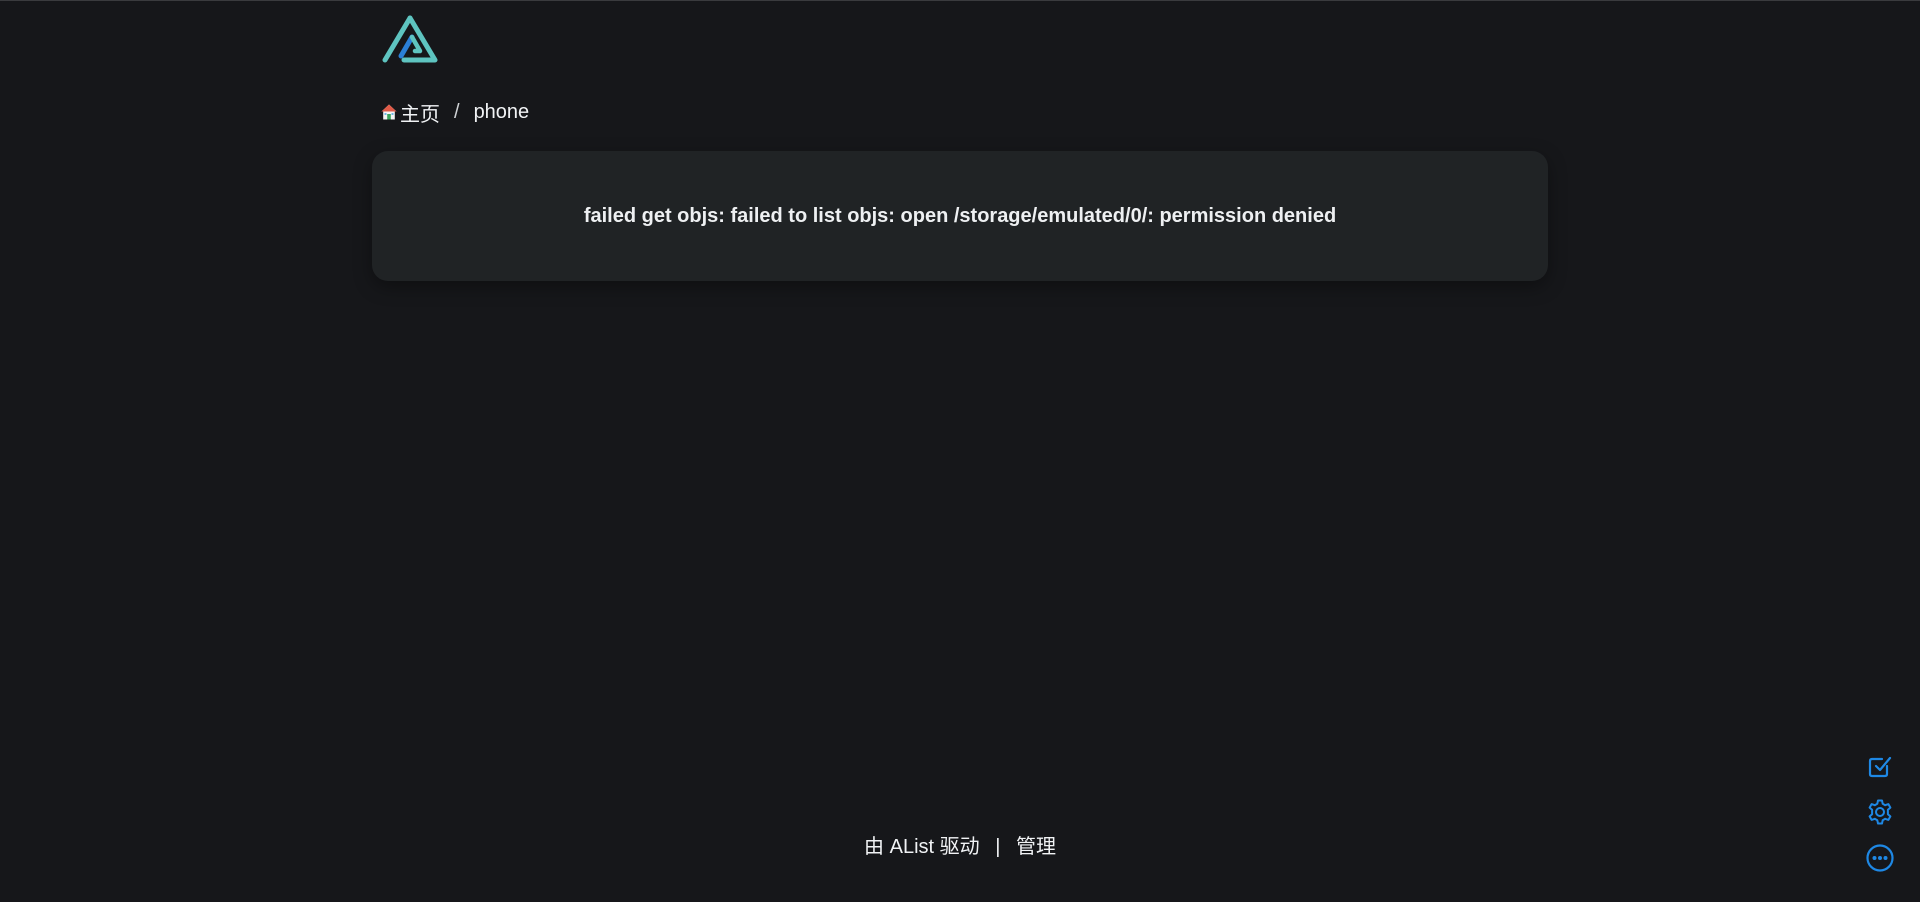  I want to click on breadcrumb-home-link: 主页, so click(420, 112).